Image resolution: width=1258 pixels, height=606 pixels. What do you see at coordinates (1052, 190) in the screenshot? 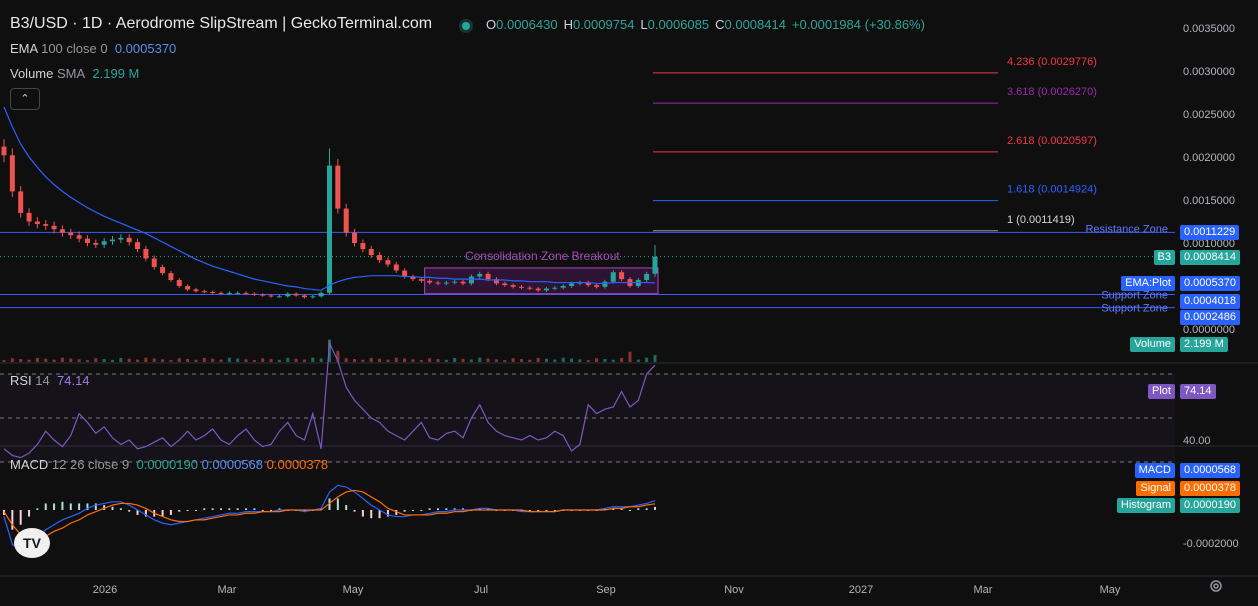
I see `fib-level-label: 1.618 (0.0014924)` at bounding box center [1052, 190].